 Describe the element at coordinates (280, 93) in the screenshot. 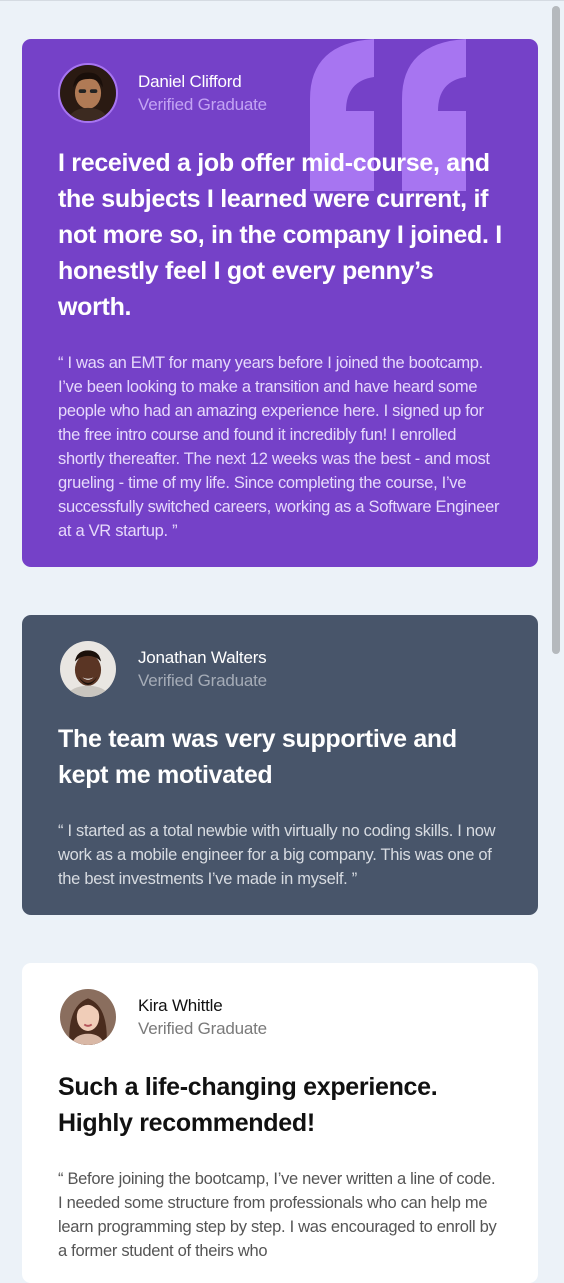

I see `testimonial-header: Daniel Clifford Verified Graduate` at that location.